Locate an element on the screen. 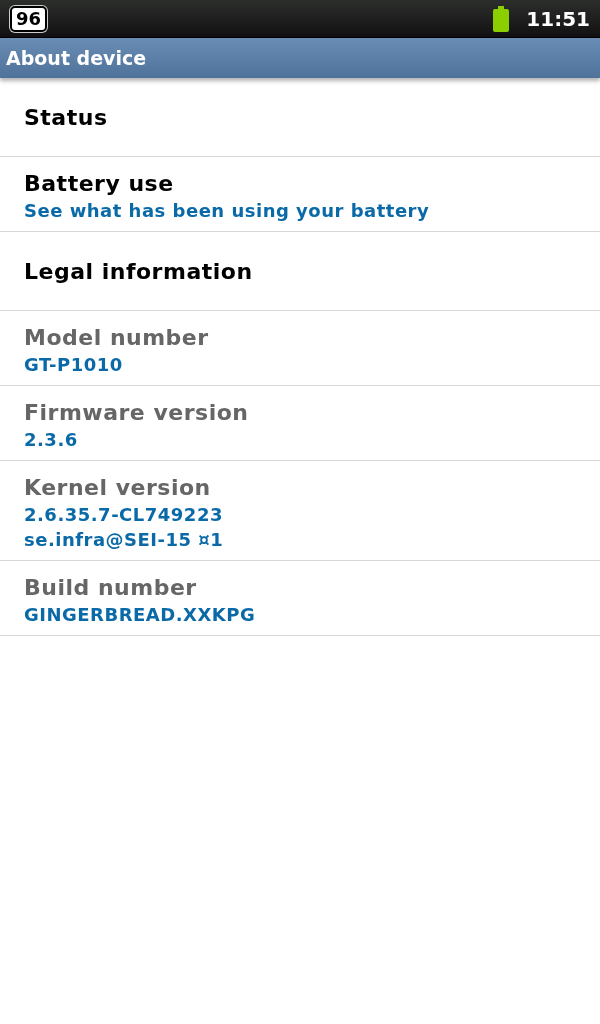 This screenshot has width=600, height=1024. item-value: 2.3.6 is located at coordinates (51, 439).